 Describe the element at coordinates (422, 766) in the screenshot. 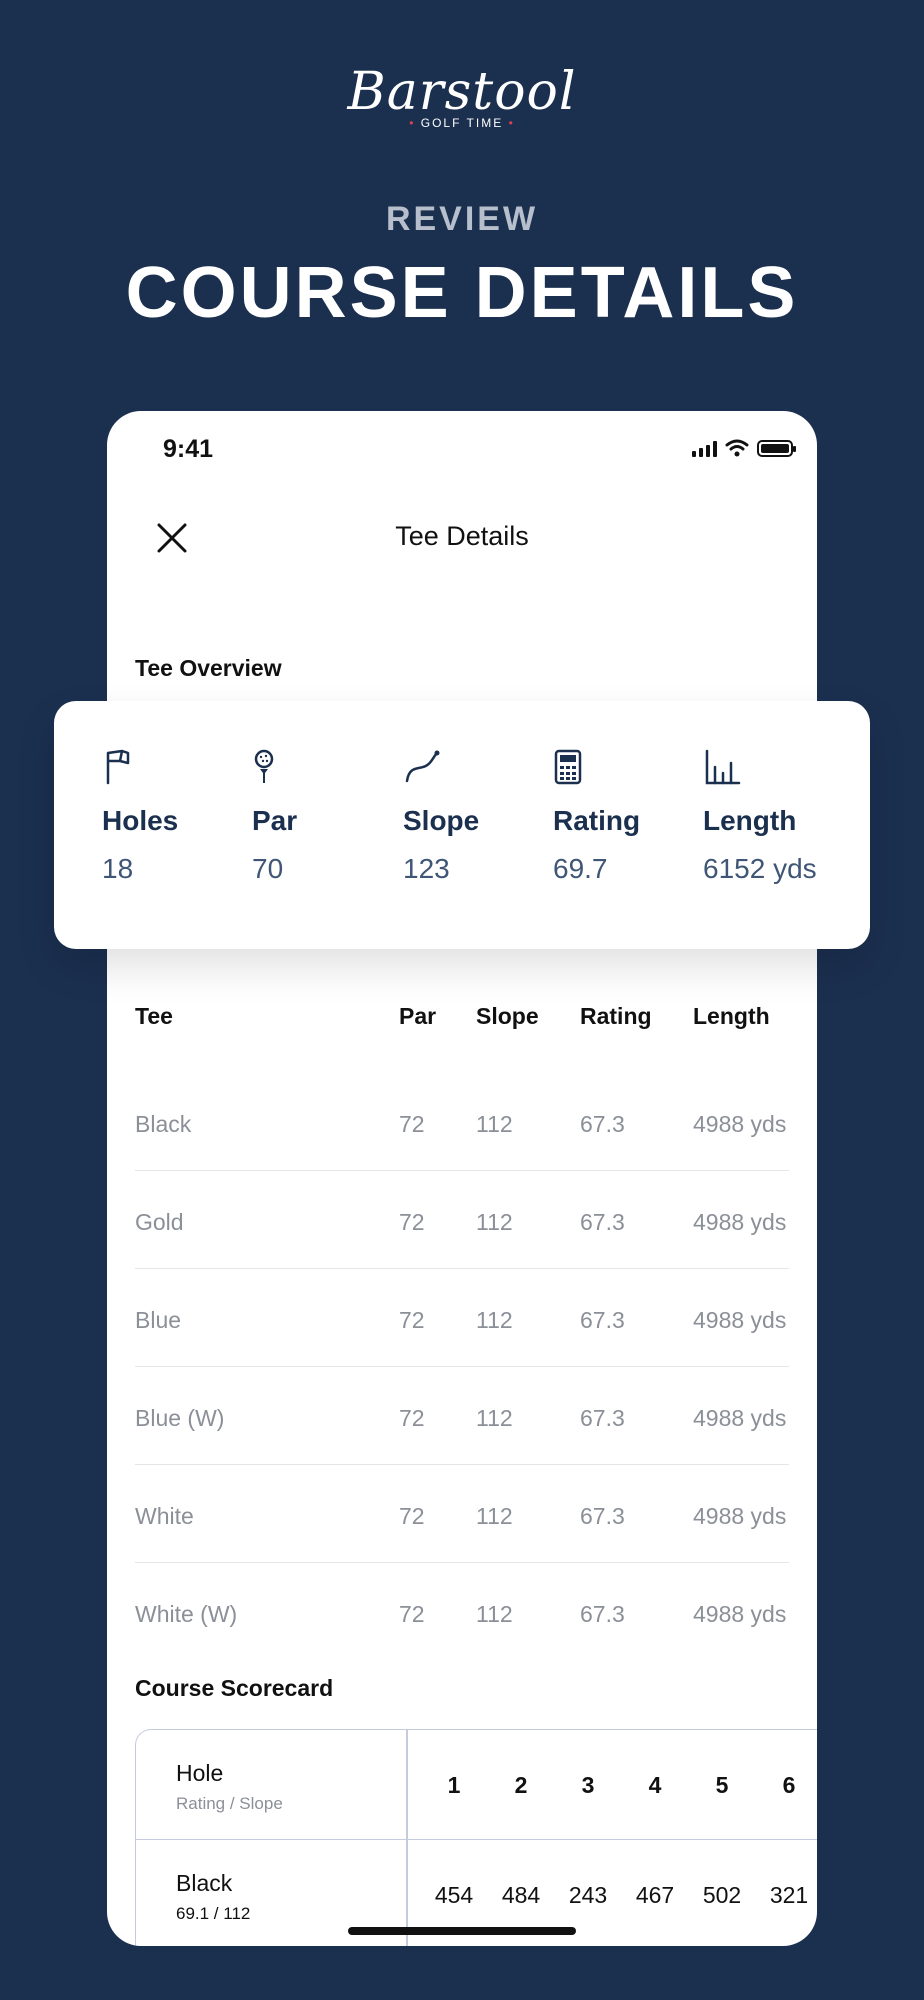

I see `slope-curve-icon` at that location.